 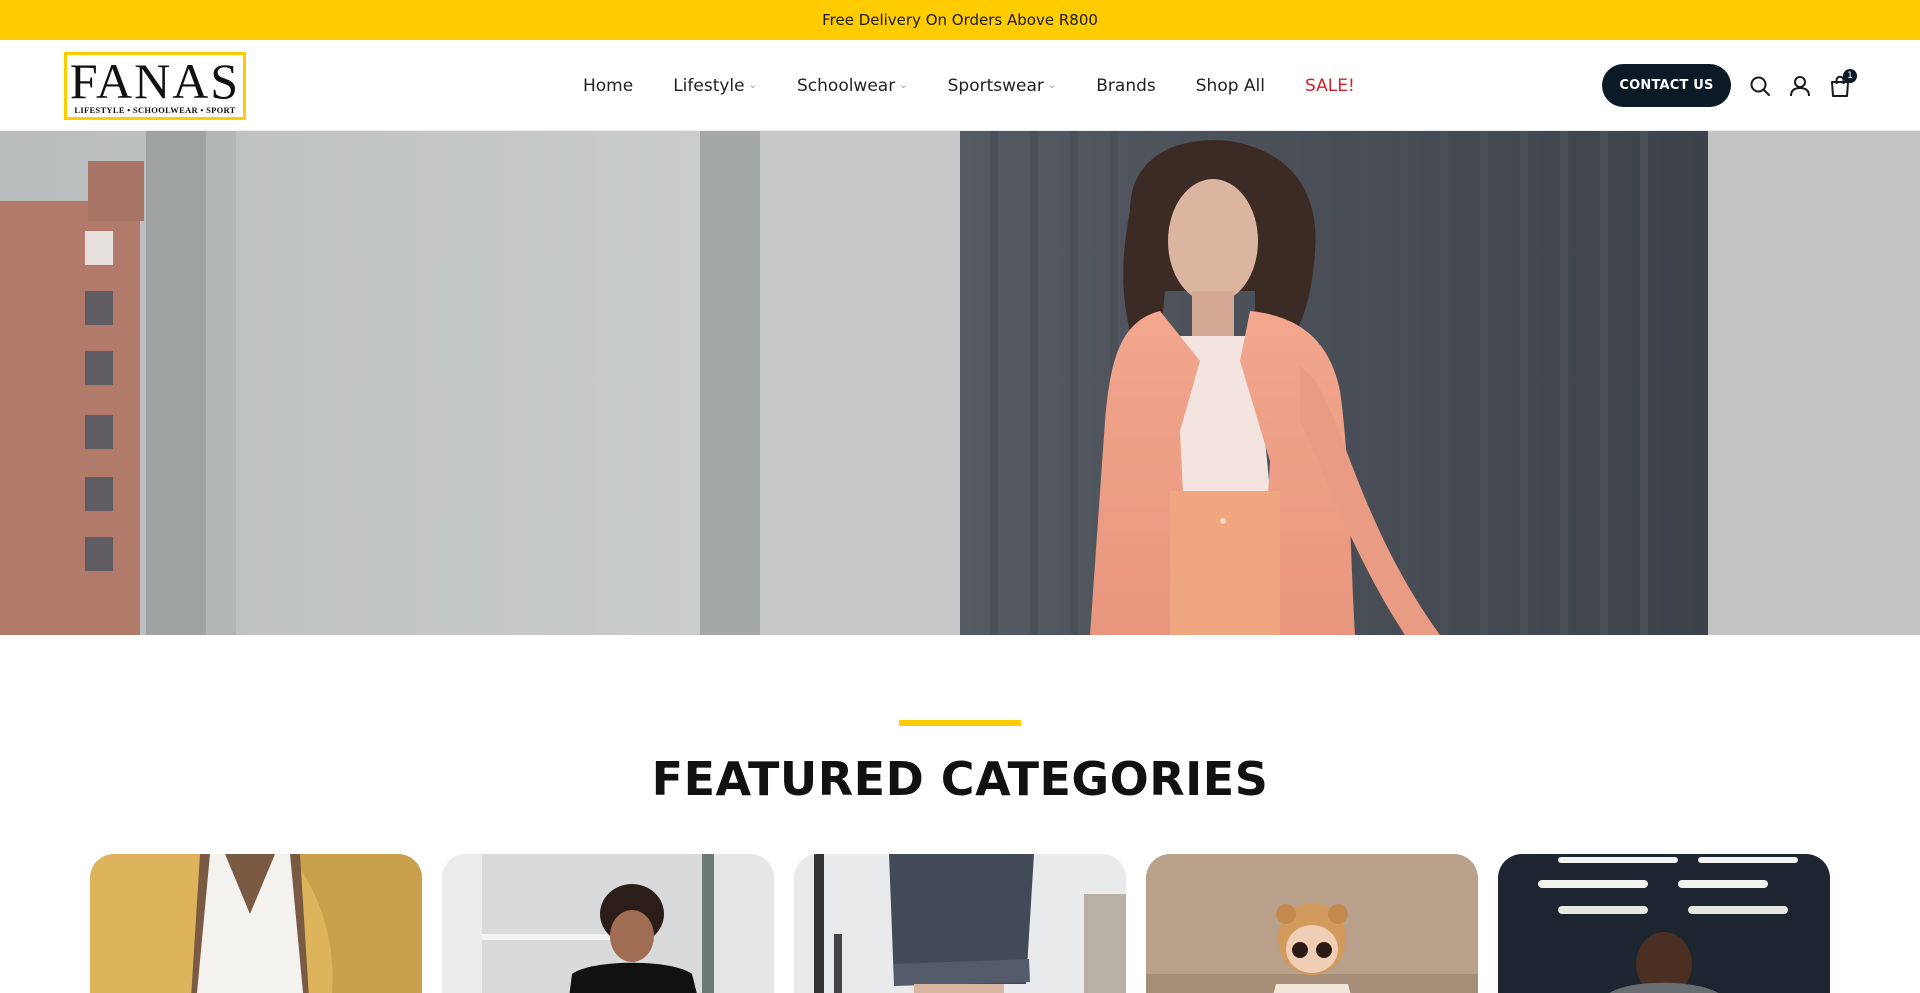 What do you see at coordinates (846, 85) in the screenshot?
I see `nav-label: Schoolwear` at bounding box center [846, 85].